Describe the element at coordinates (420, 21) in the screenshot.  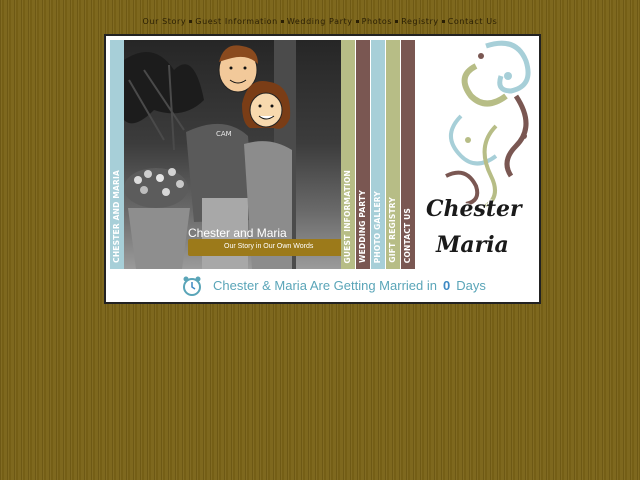
I see `nav-registry: Registry` at that location.